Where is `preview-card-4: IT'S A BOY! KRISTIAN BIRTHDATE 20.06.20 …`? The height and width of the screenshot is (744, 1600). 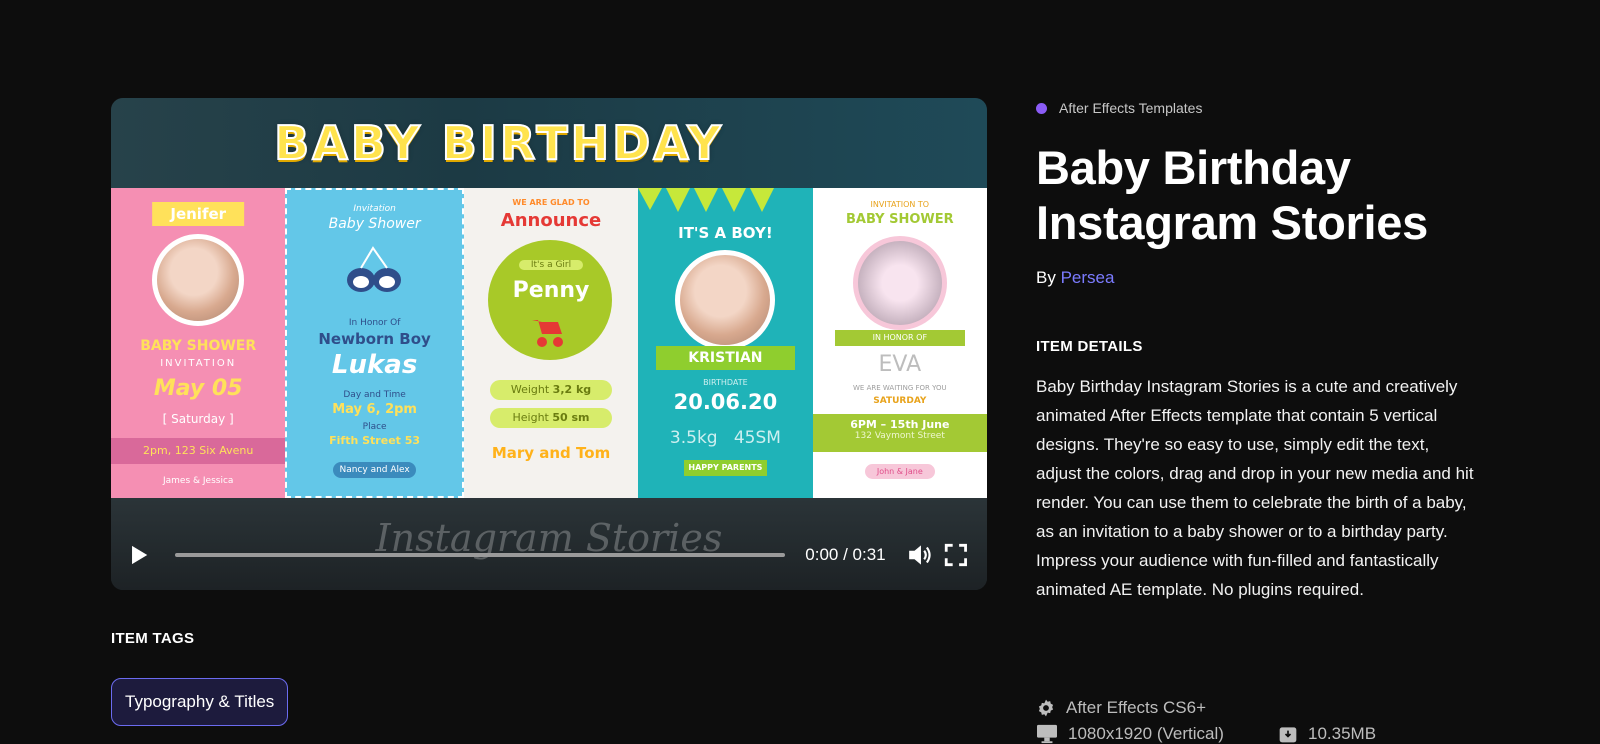 preview-card-4: IT'S A BOY! KRISTIAN BIRTHDATE 20.06.20 … is located at coordinates (725, 343).